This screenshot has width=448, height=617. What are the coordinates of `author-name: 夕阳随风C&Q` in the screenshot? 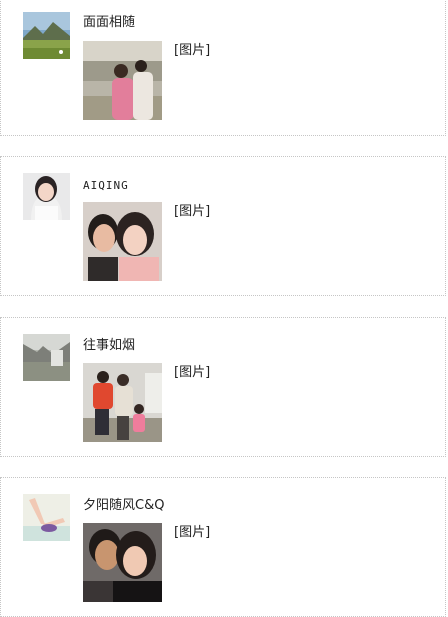 It's located at (123, 506).